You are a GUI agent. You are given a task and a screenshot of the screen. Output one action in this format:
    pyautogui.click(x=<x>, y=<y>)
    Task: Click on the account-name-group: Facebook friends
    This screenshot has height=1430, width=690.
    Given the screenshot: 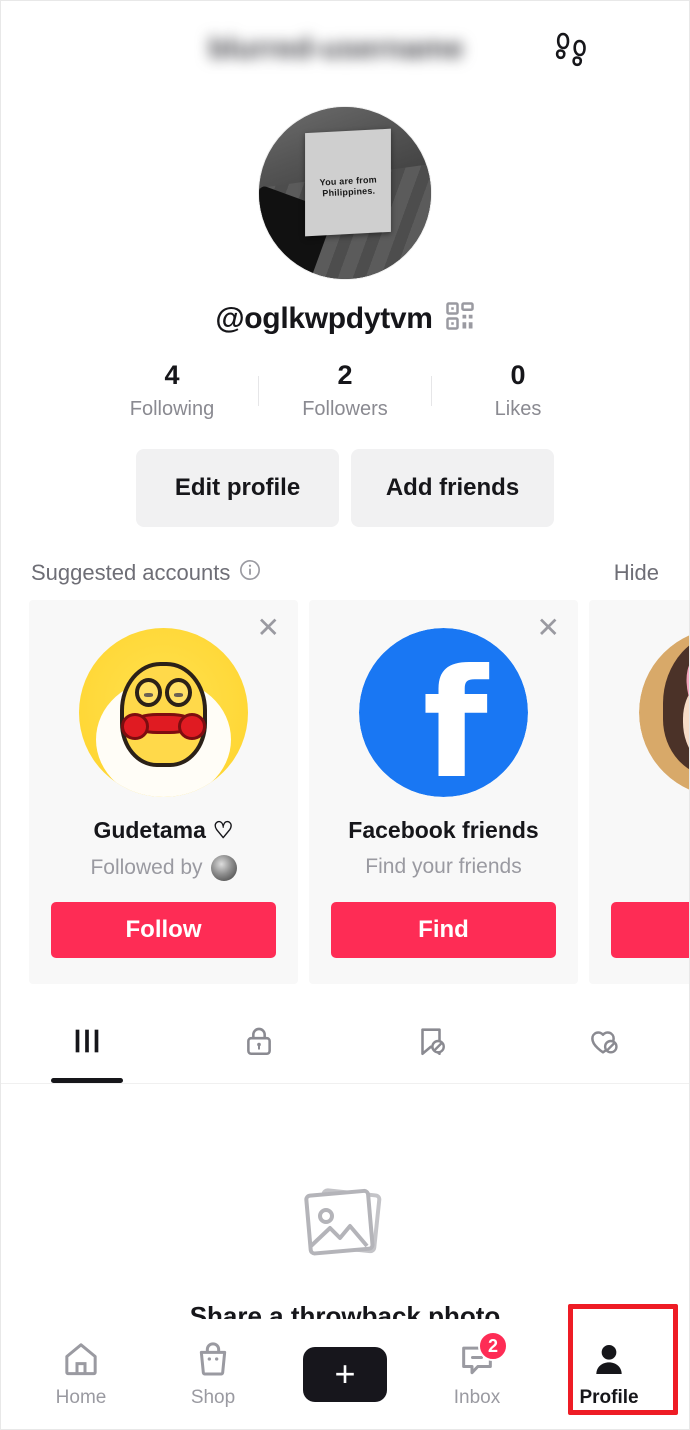 What is the action you would take?
    pyautogui.click(x=443, y=830)
    